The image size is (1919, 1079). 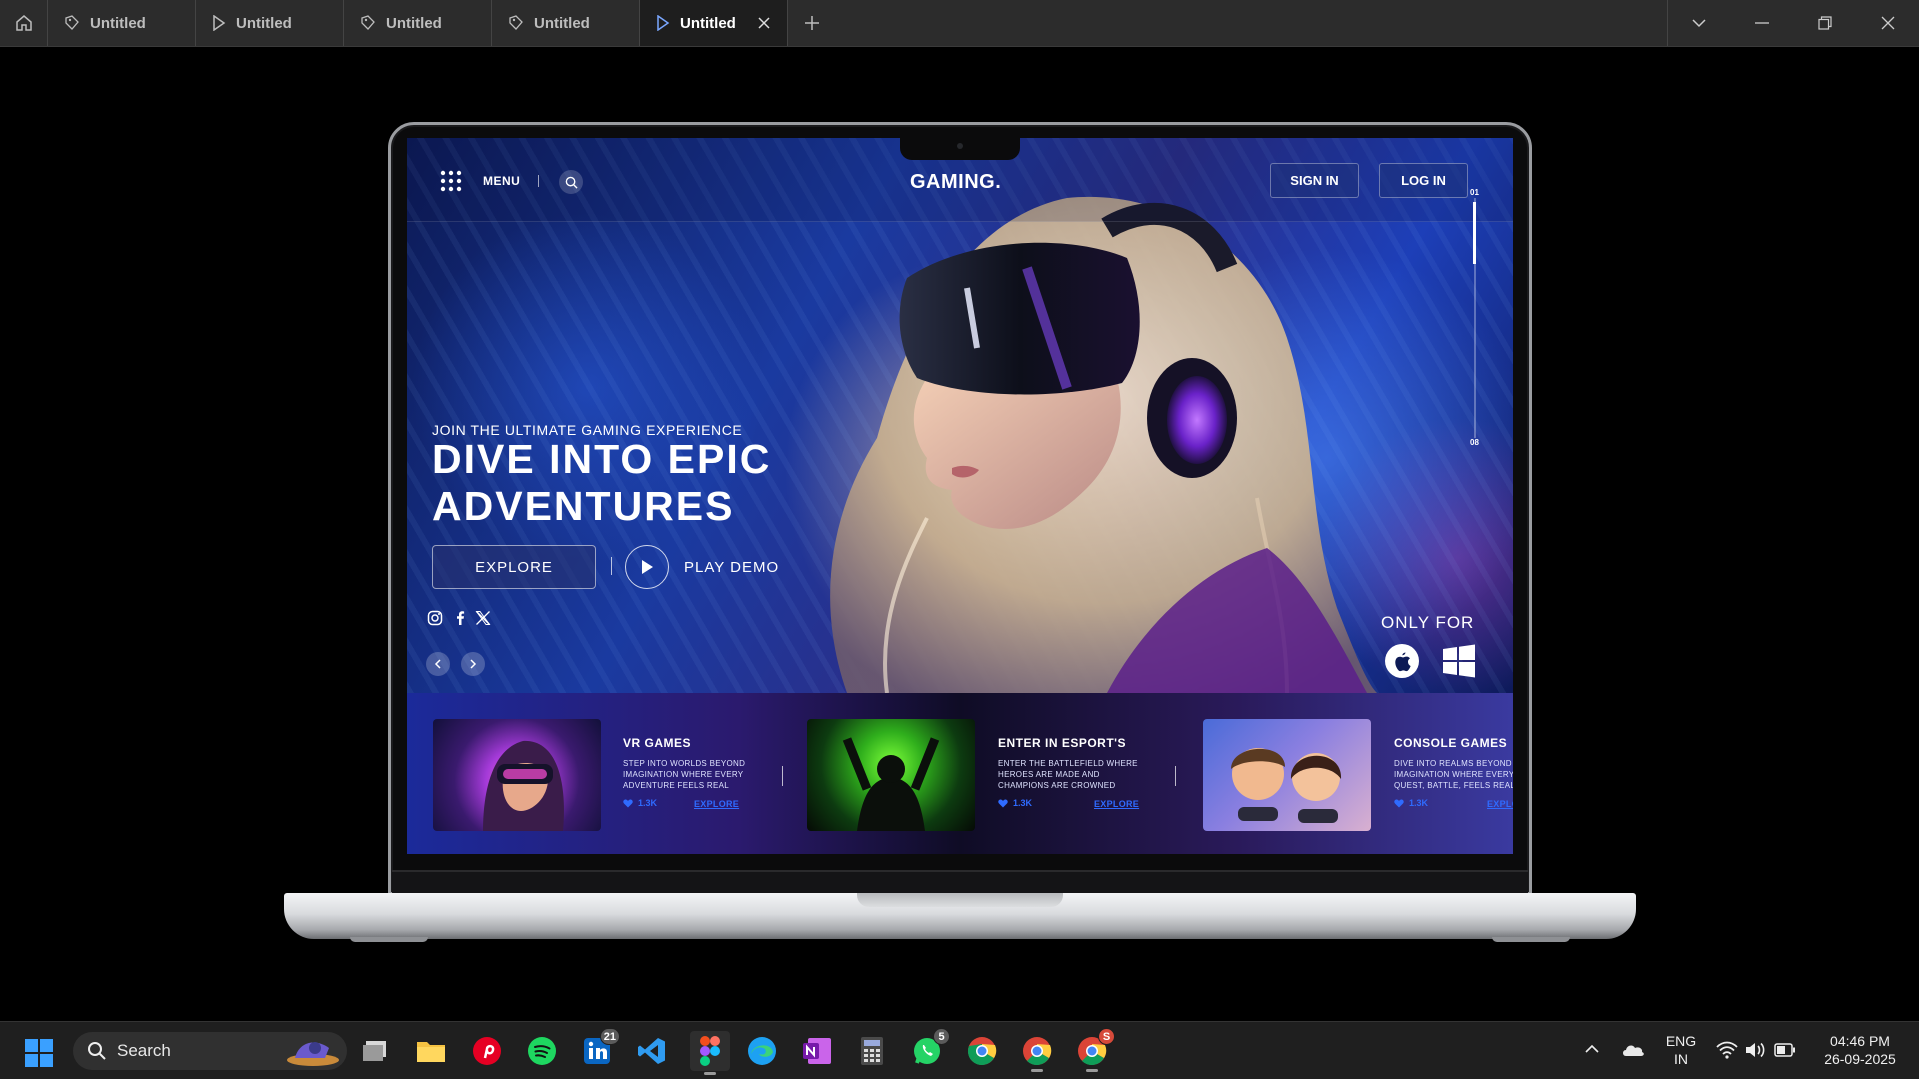 What do you see at coordinates (538, 181) in the screenshot?
I see `nav-divider` at bounding box center [538, 181].